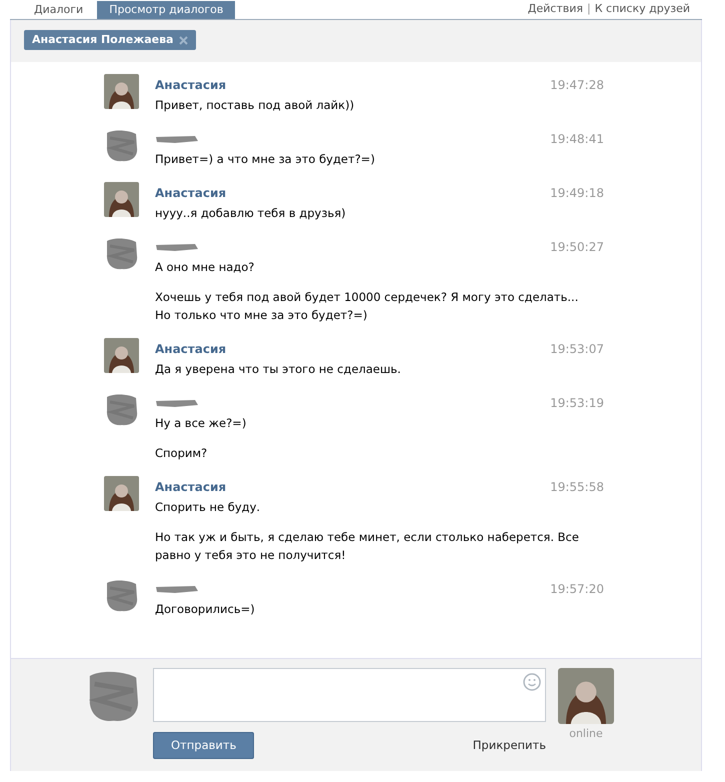 The height and width of the screenshot is (782, 725). What do you see at coordinates (205, 609) in the screenshot?
I see `message-text: Договорились=)` at bounding box center [205, 609].